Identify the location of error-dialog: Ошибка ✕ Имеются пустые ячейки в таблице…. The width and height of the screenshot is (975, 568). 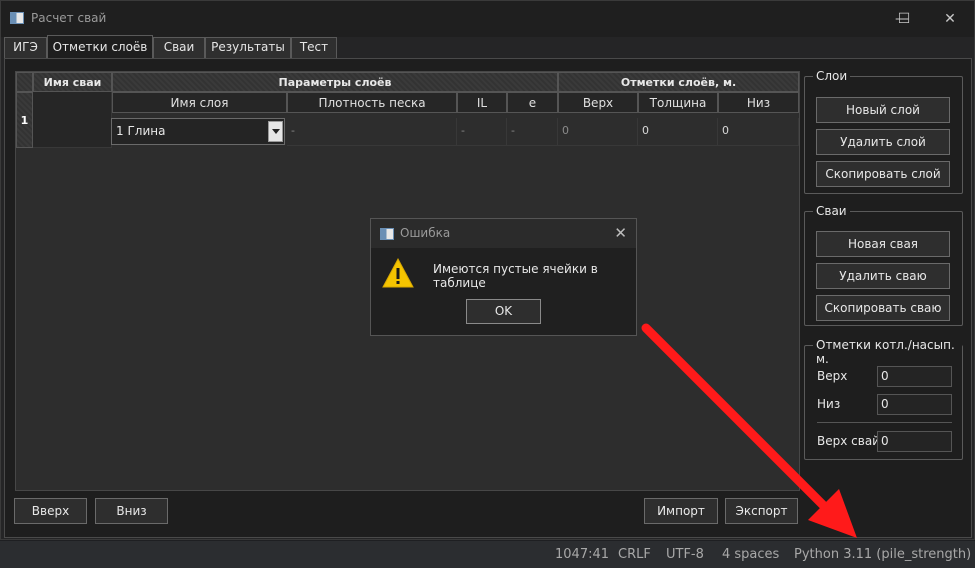
(503, 277).